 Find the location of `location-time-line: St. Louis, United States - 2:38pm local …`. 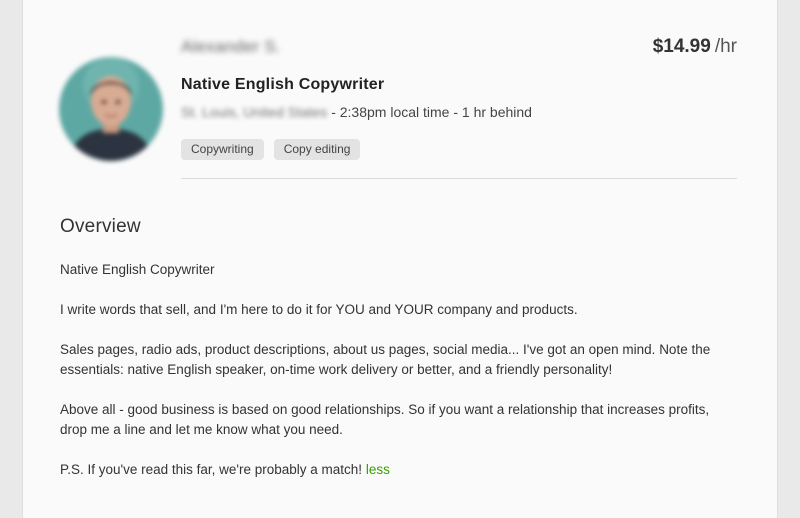

location-time-line: St. Louis, United States - 2:38pm local … is located at coordinates (356, 112).